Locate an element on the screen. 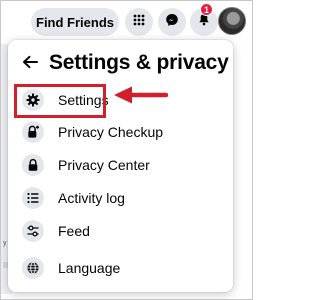 The width and height of the screenshot is (320, 300). list-icon is located at coordinates (33, 198).